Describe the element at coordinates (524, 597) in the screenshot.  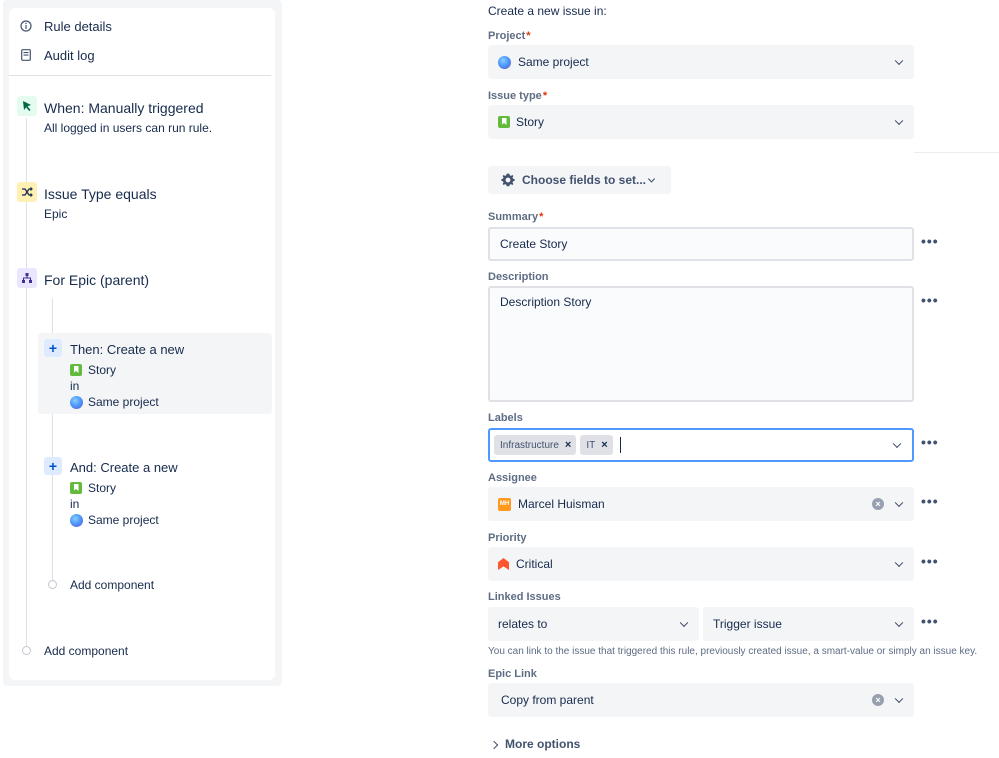
I see `linked-issues-label: Linked Issues` at that location.